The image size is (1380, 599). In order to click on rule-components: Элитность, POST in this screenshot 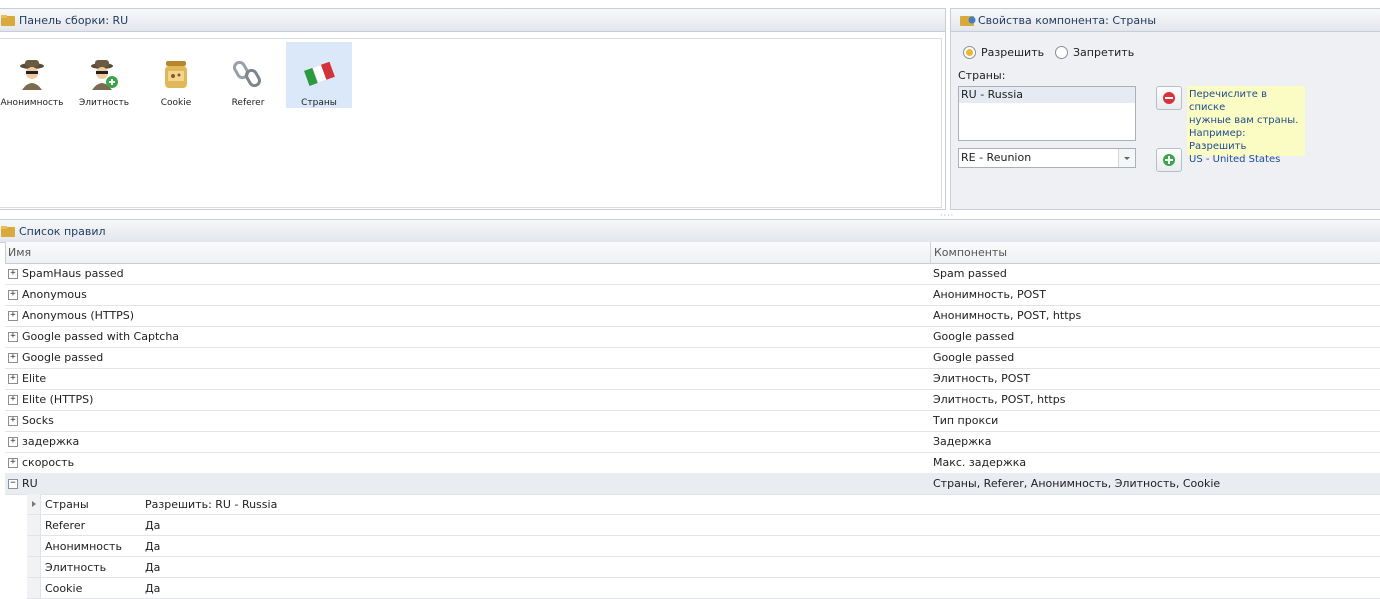, I will do `click(982, 378)`.